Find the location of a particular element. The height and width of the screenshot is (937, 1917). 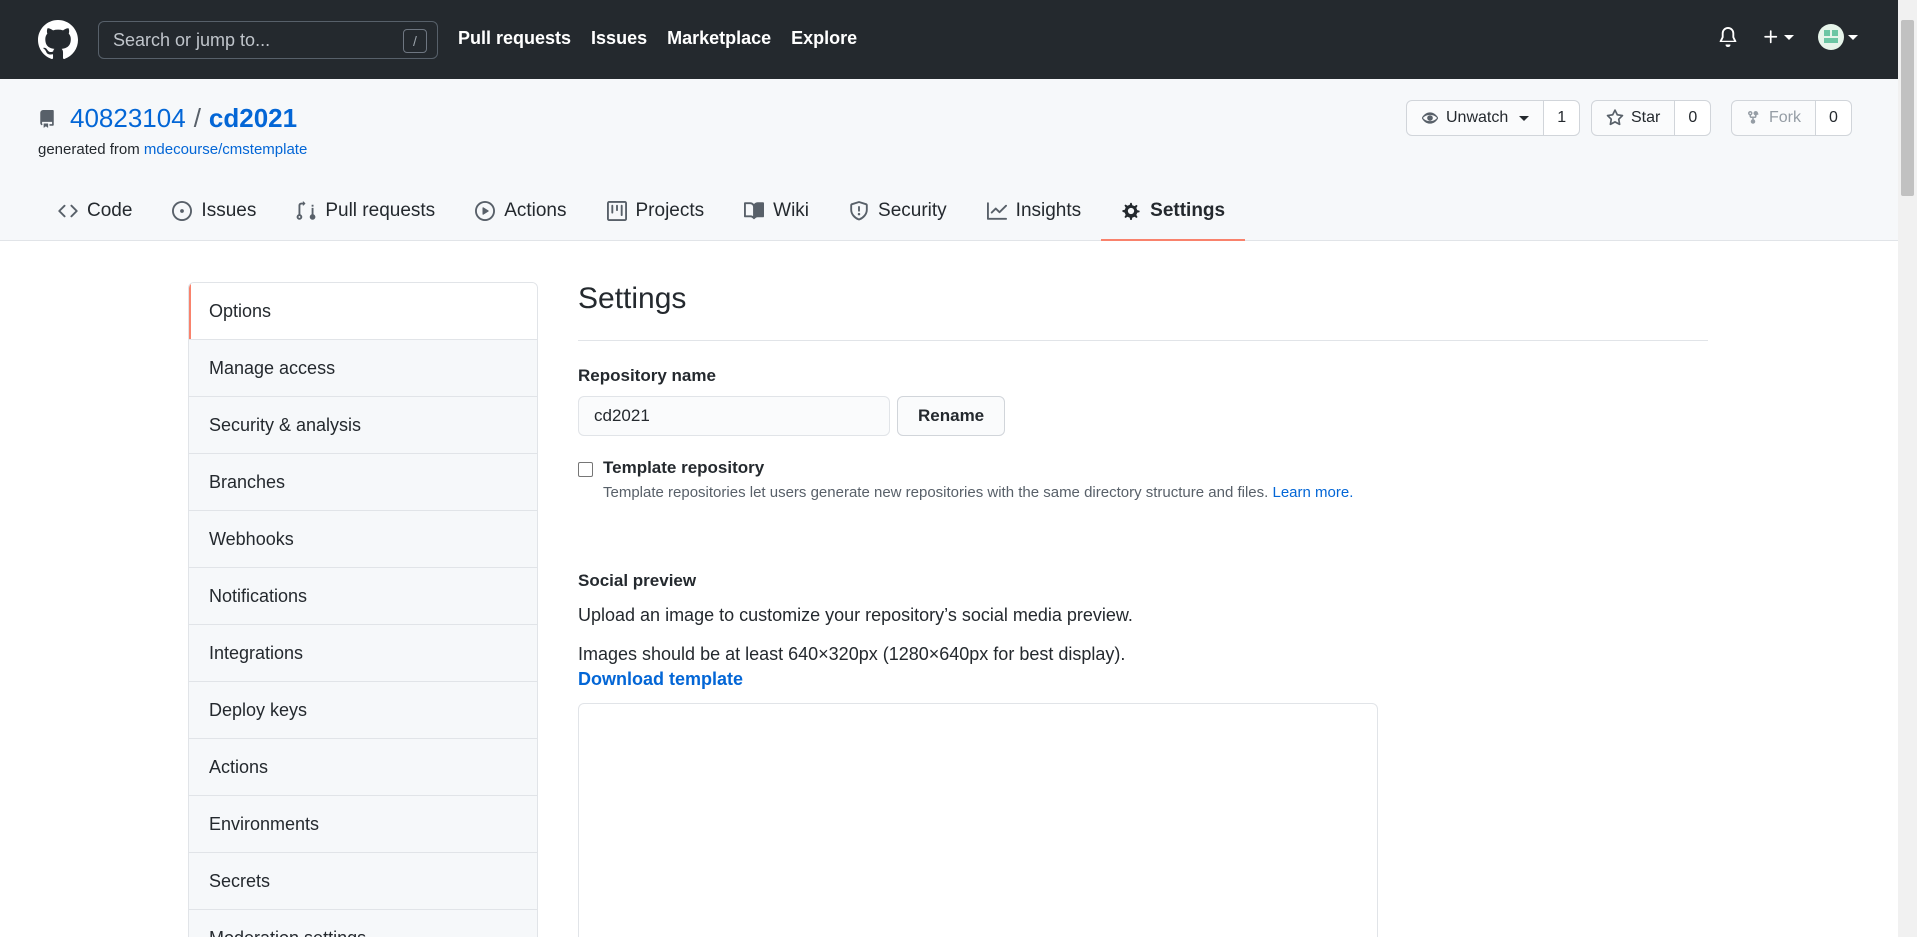

tab-pull-requests: Pull requests is located at coordinates (365, 211).